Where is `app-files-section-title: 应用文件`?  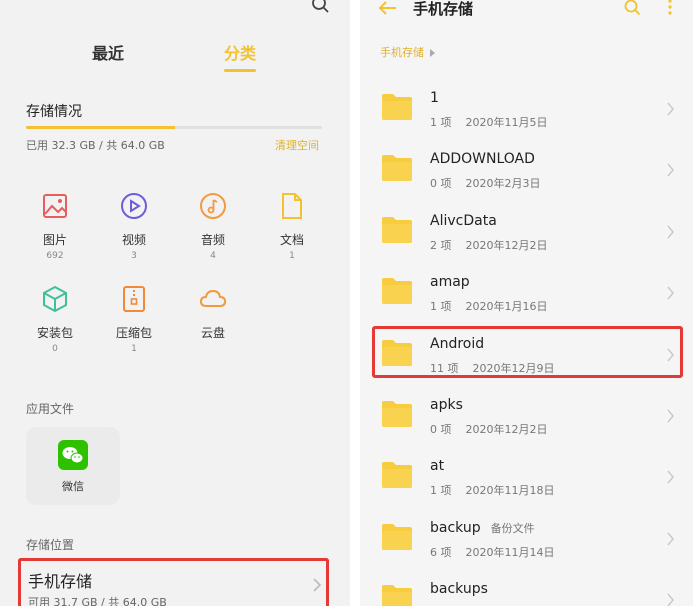 app-files-section-title: 应用文件 is located at coordinates (50, 409).